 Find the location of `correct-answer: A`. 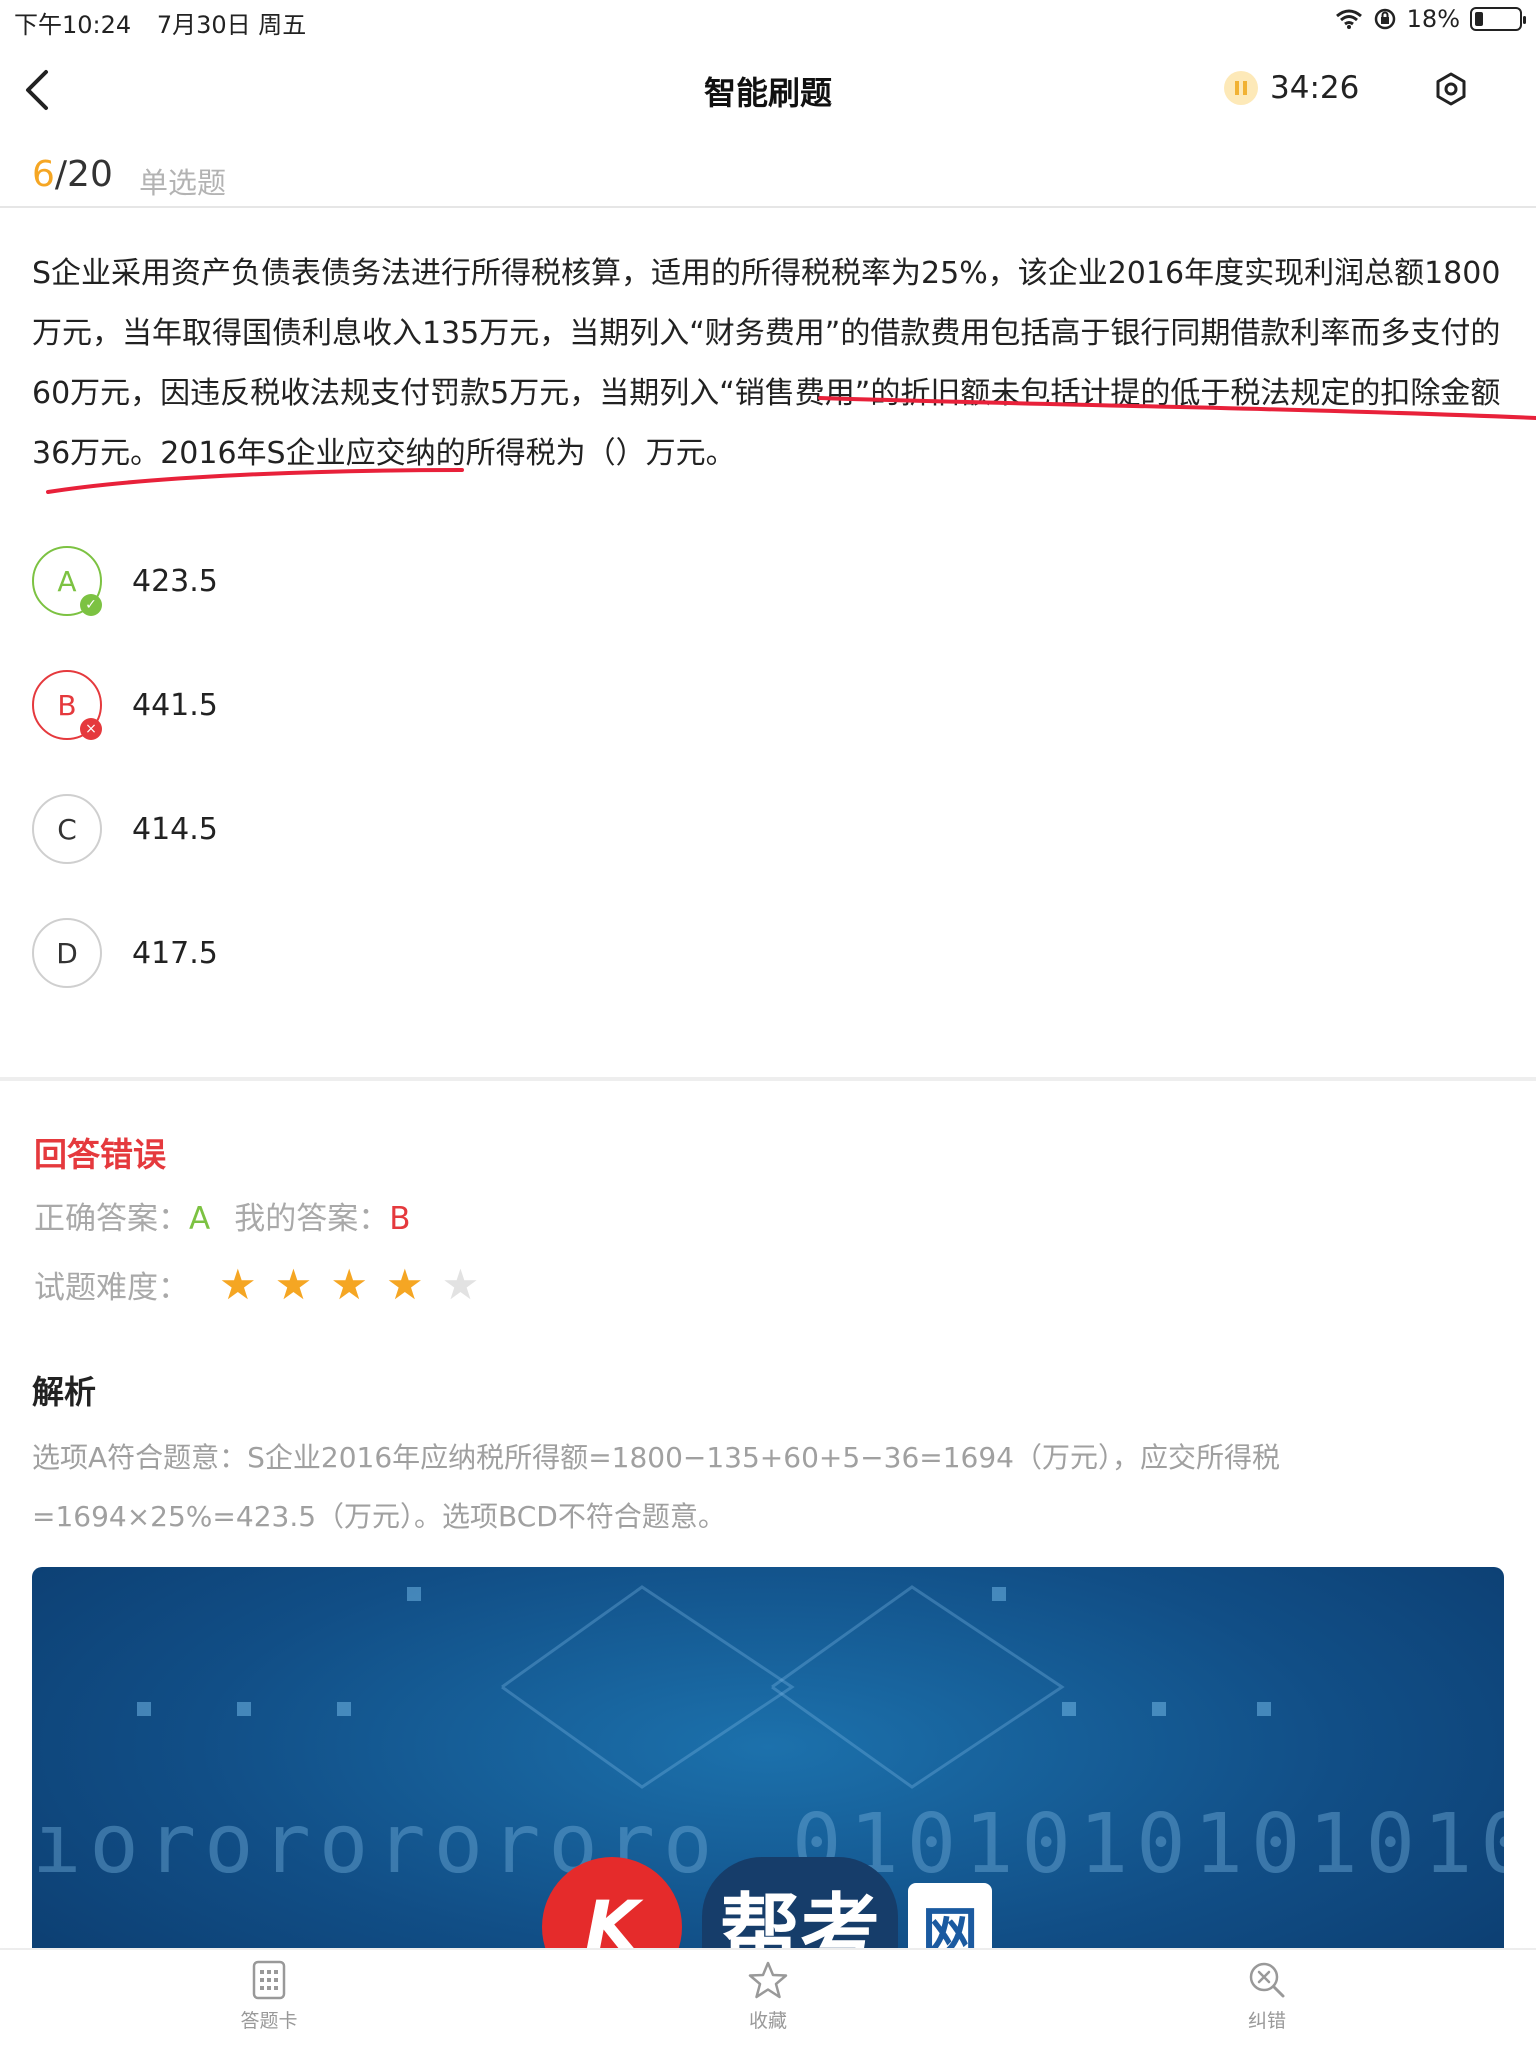

correct-answer: A is located at coordinates (200, 1219).